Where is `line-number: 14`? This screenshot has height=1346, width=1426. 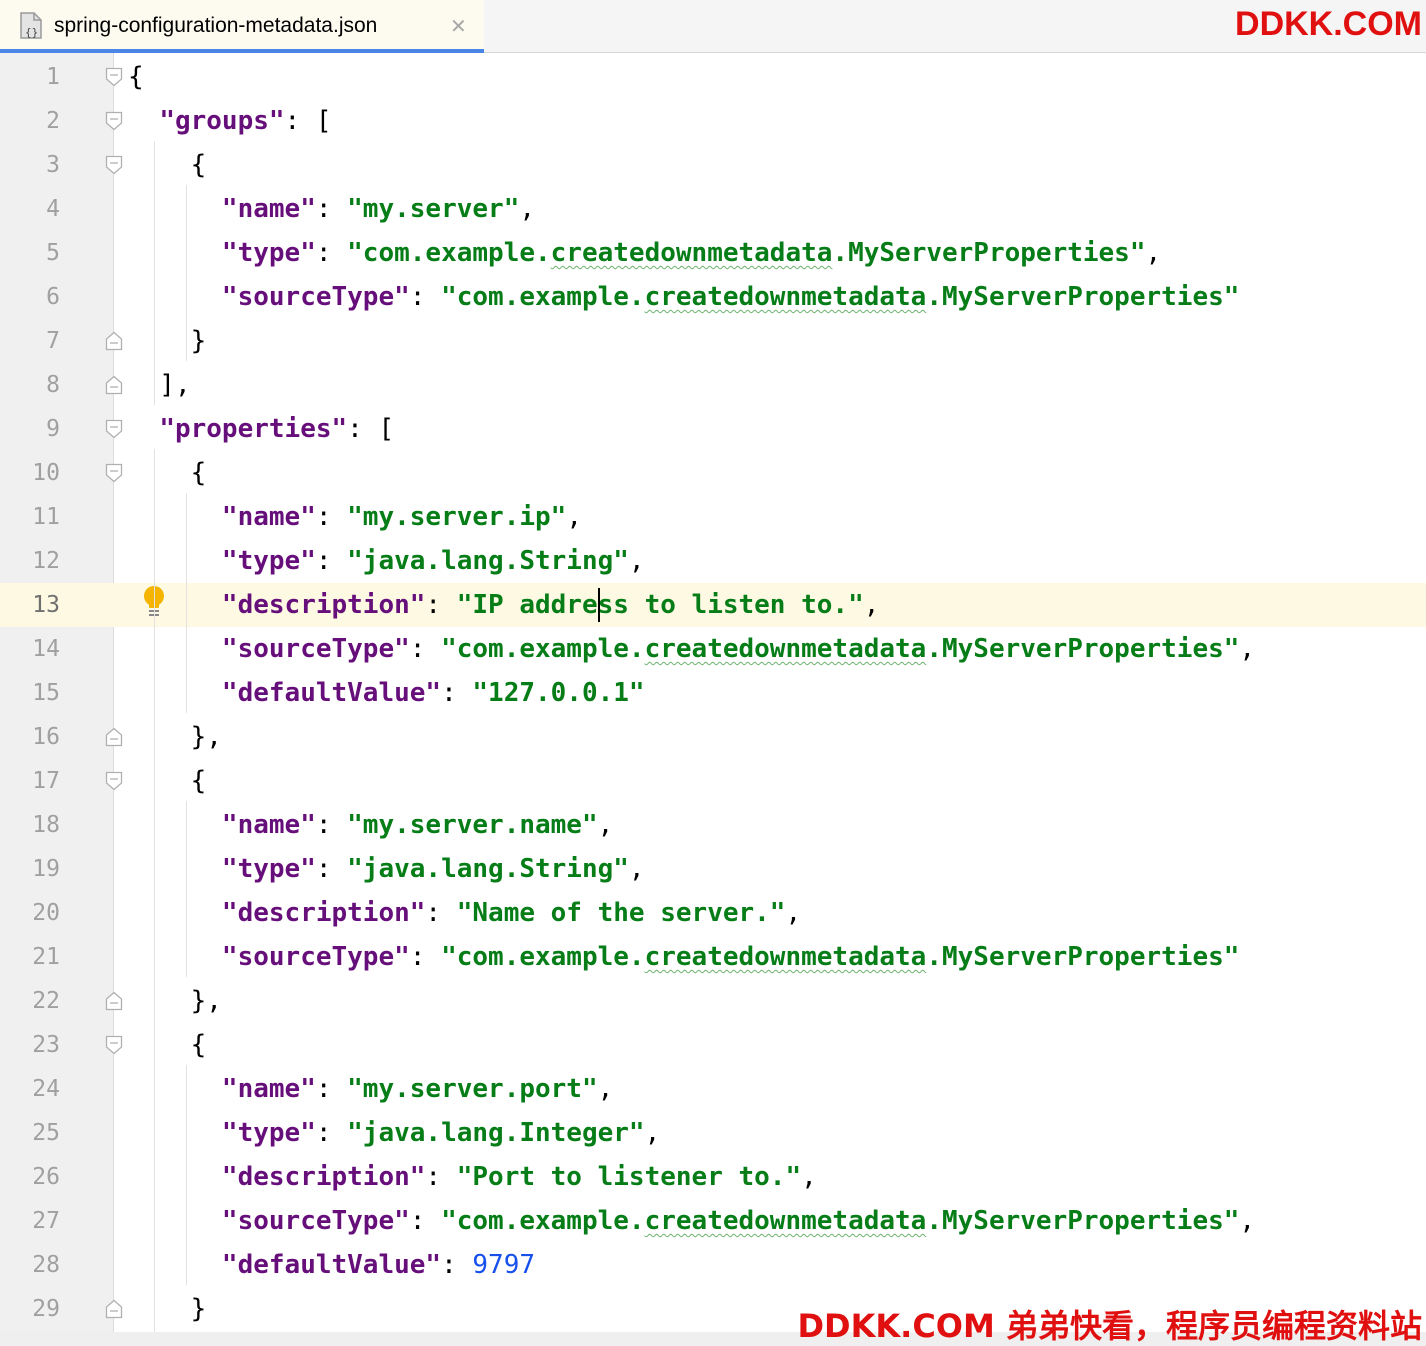 line-number: 14 is located at coordinates (46, 649).